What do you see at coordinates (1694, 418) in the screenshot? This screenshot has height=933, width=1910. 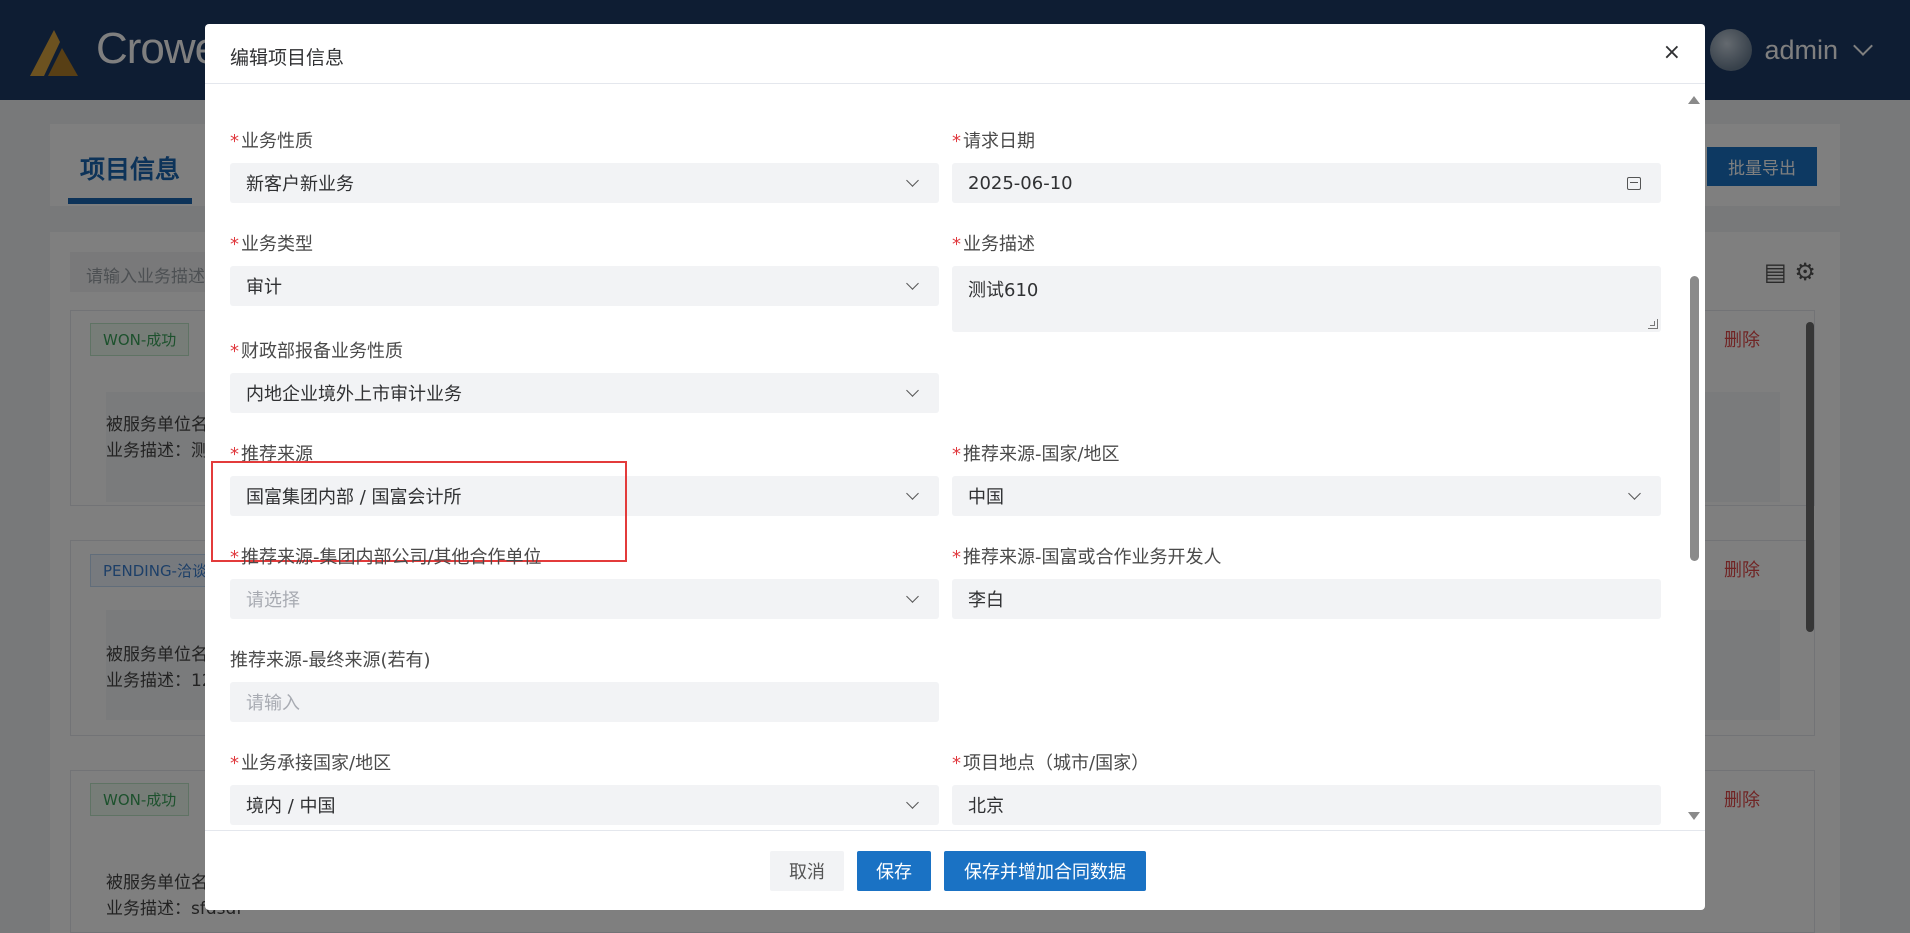 I see `dialog-scrollbar` at bounding box center [1694, 418].